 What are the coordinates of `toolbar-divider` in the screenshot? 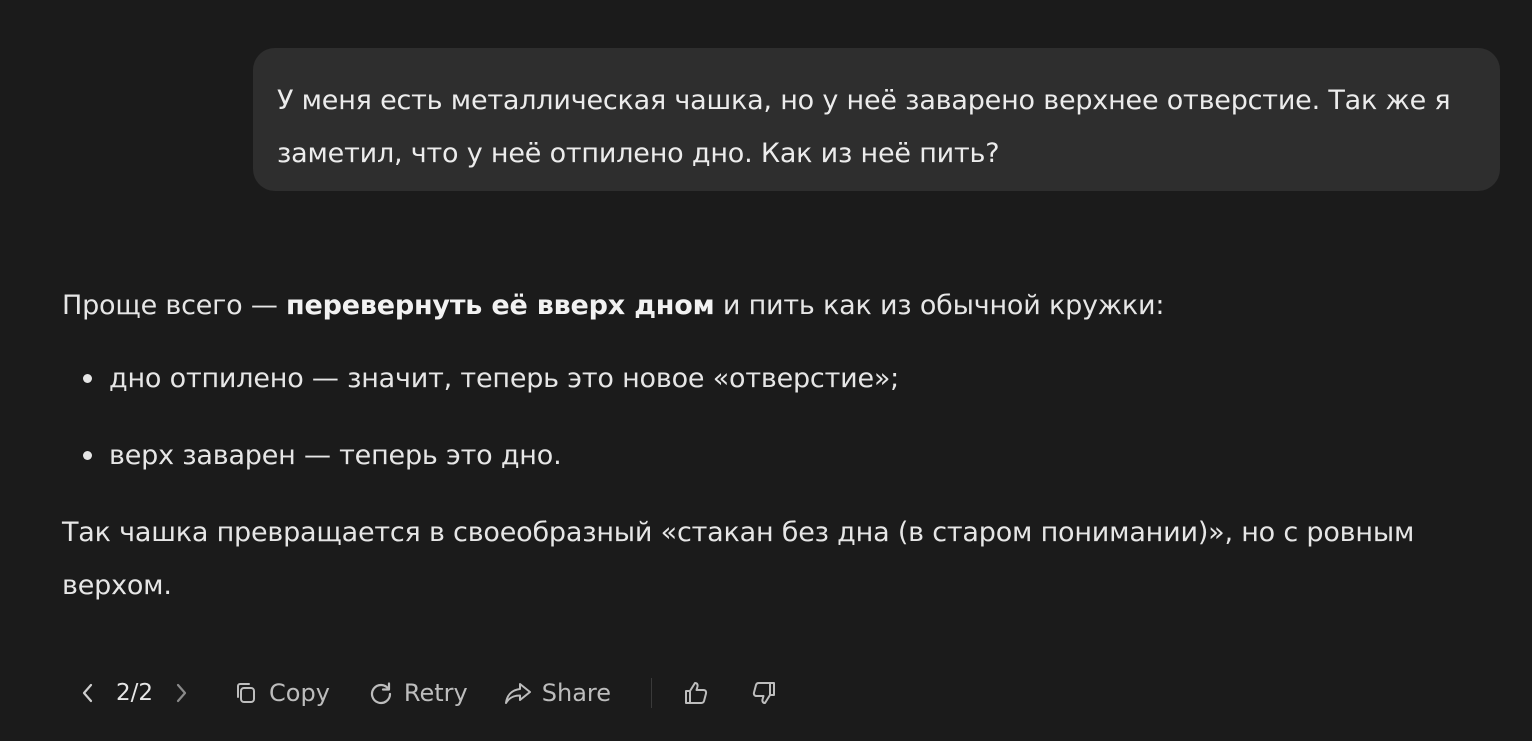 It's located at (652, 693).